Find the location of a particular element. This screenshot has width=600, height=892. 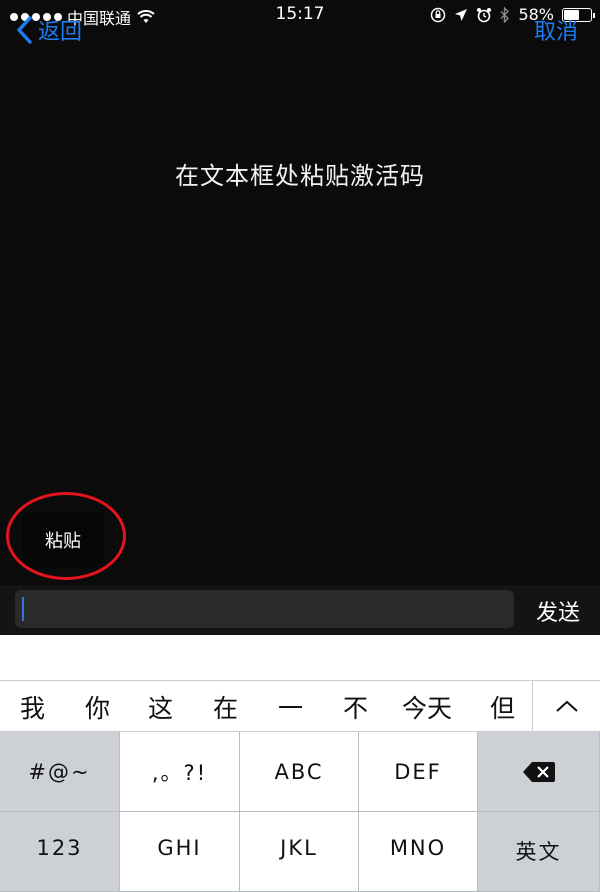

delete-key is located at coordinates (539, 772).